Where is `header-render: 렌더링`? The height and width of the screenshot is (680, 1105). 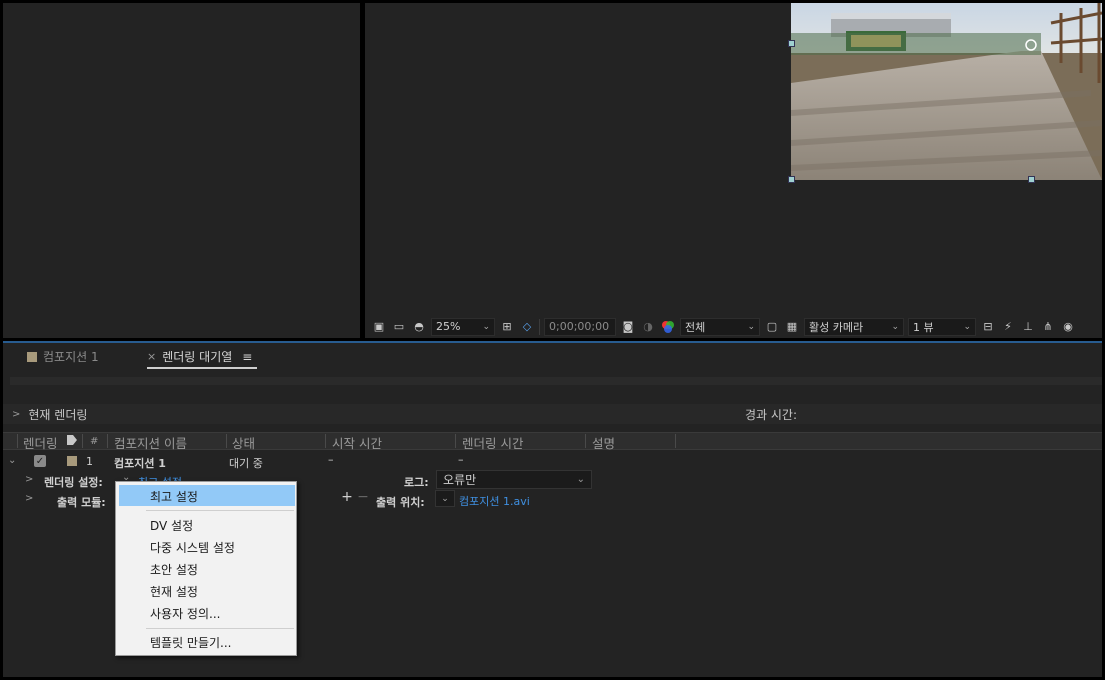 header-render: 렌더링 is located at coordinates (40, 442).